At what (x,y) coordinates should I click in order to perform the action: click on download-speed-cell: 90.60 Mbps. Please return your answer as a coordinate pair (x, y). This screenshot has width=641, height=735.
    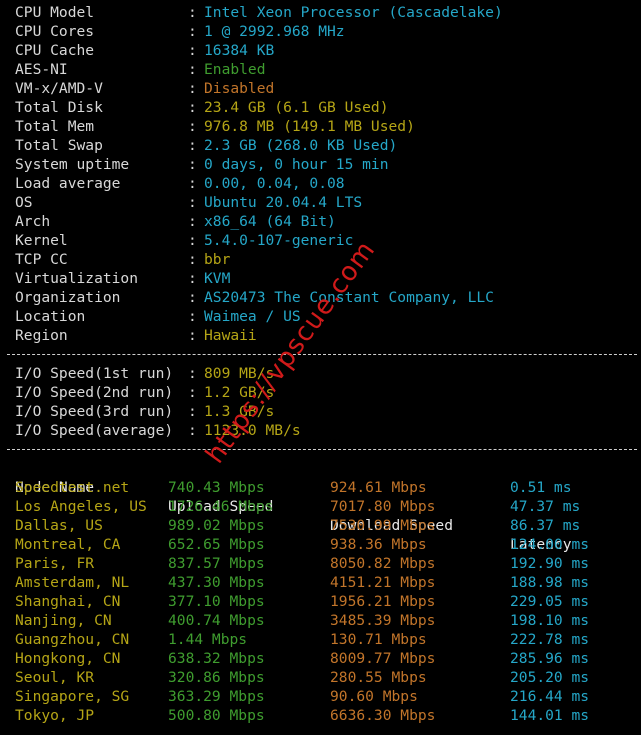
    Looking at the image, I should click on (374, 696).